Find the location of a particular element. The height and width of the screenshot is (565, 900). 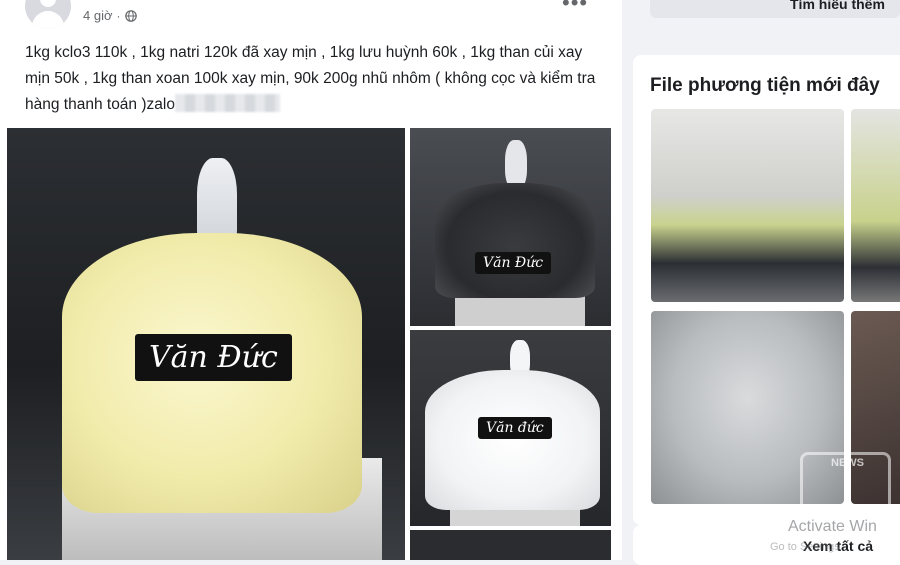

news-logo: NEWS is located at coordinates (845, 486).